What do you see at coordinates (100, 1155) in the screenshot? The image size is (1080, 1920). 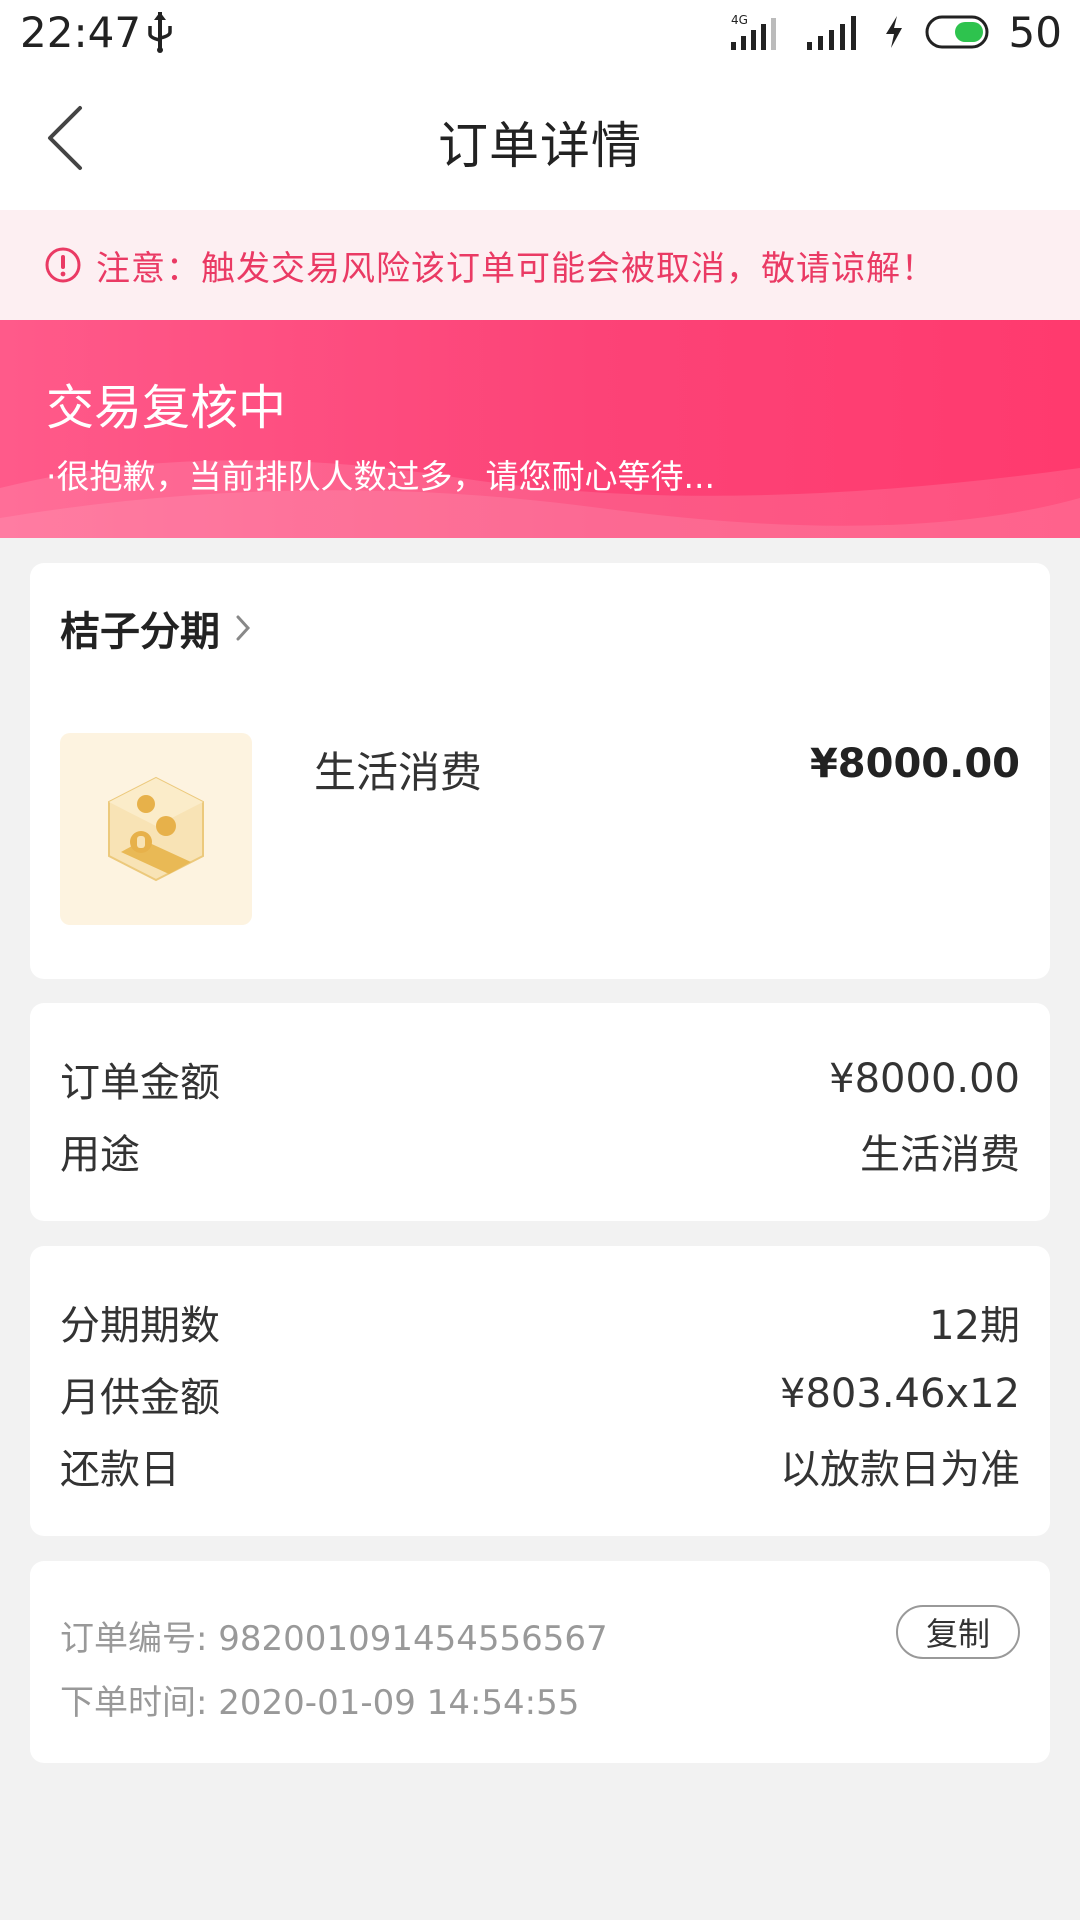 I see `purpose-label: 用途` at bounding box center [100, 1155].